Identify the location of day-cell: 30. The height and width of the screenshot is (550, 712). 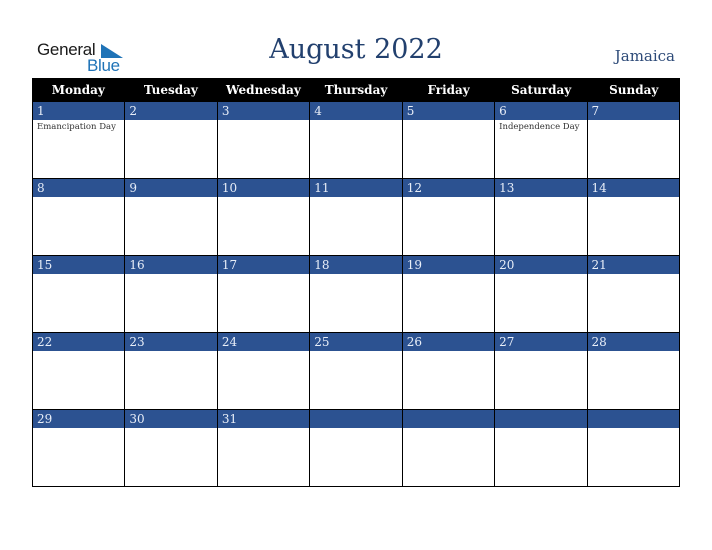
(171, 448).